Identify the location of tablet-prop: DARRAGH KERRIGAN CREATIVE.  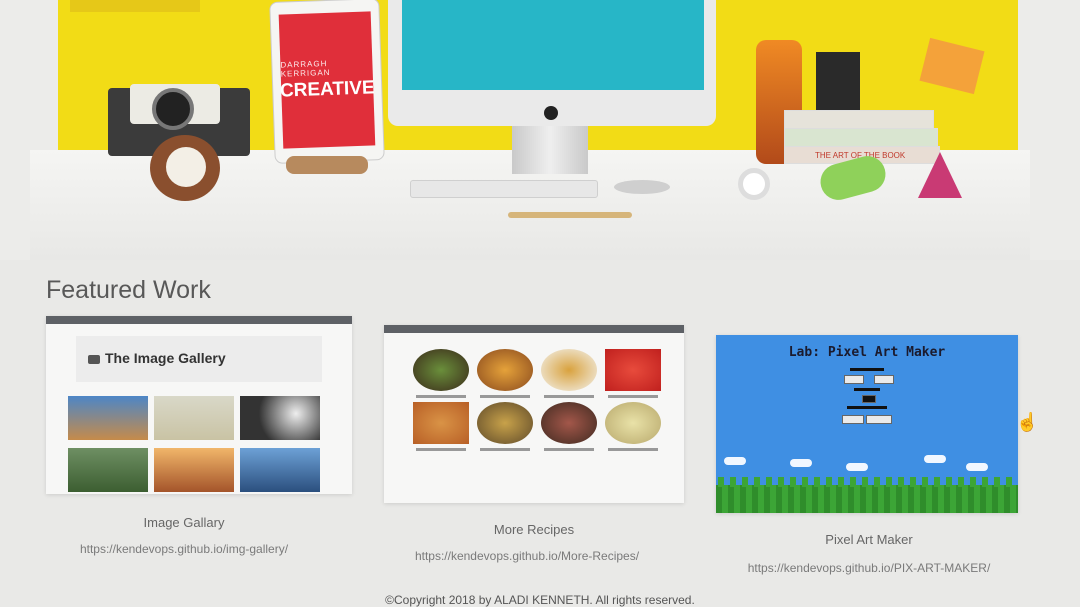
(327, 82).